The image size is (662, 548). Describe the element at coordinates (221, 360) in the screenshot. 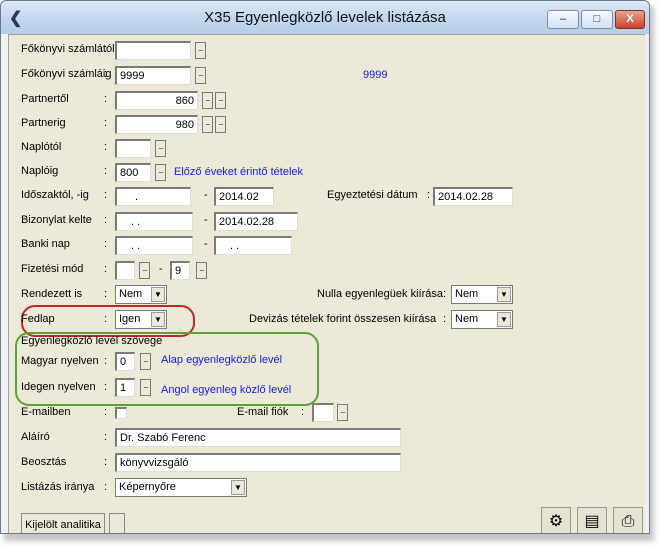

I see `magyar-link: Alap egyenlegközlő levél` at that location.